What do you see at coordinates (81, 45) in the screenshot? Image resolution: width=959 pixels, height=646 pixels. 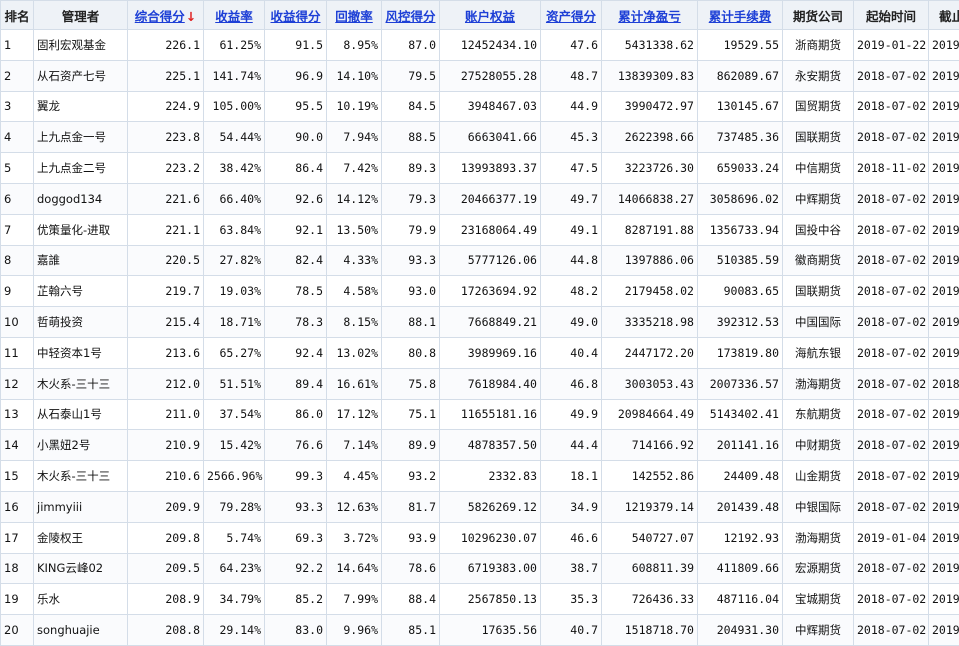 I see `cell-manager-link: 固利宏观基金` at bounding box center [81, 45].